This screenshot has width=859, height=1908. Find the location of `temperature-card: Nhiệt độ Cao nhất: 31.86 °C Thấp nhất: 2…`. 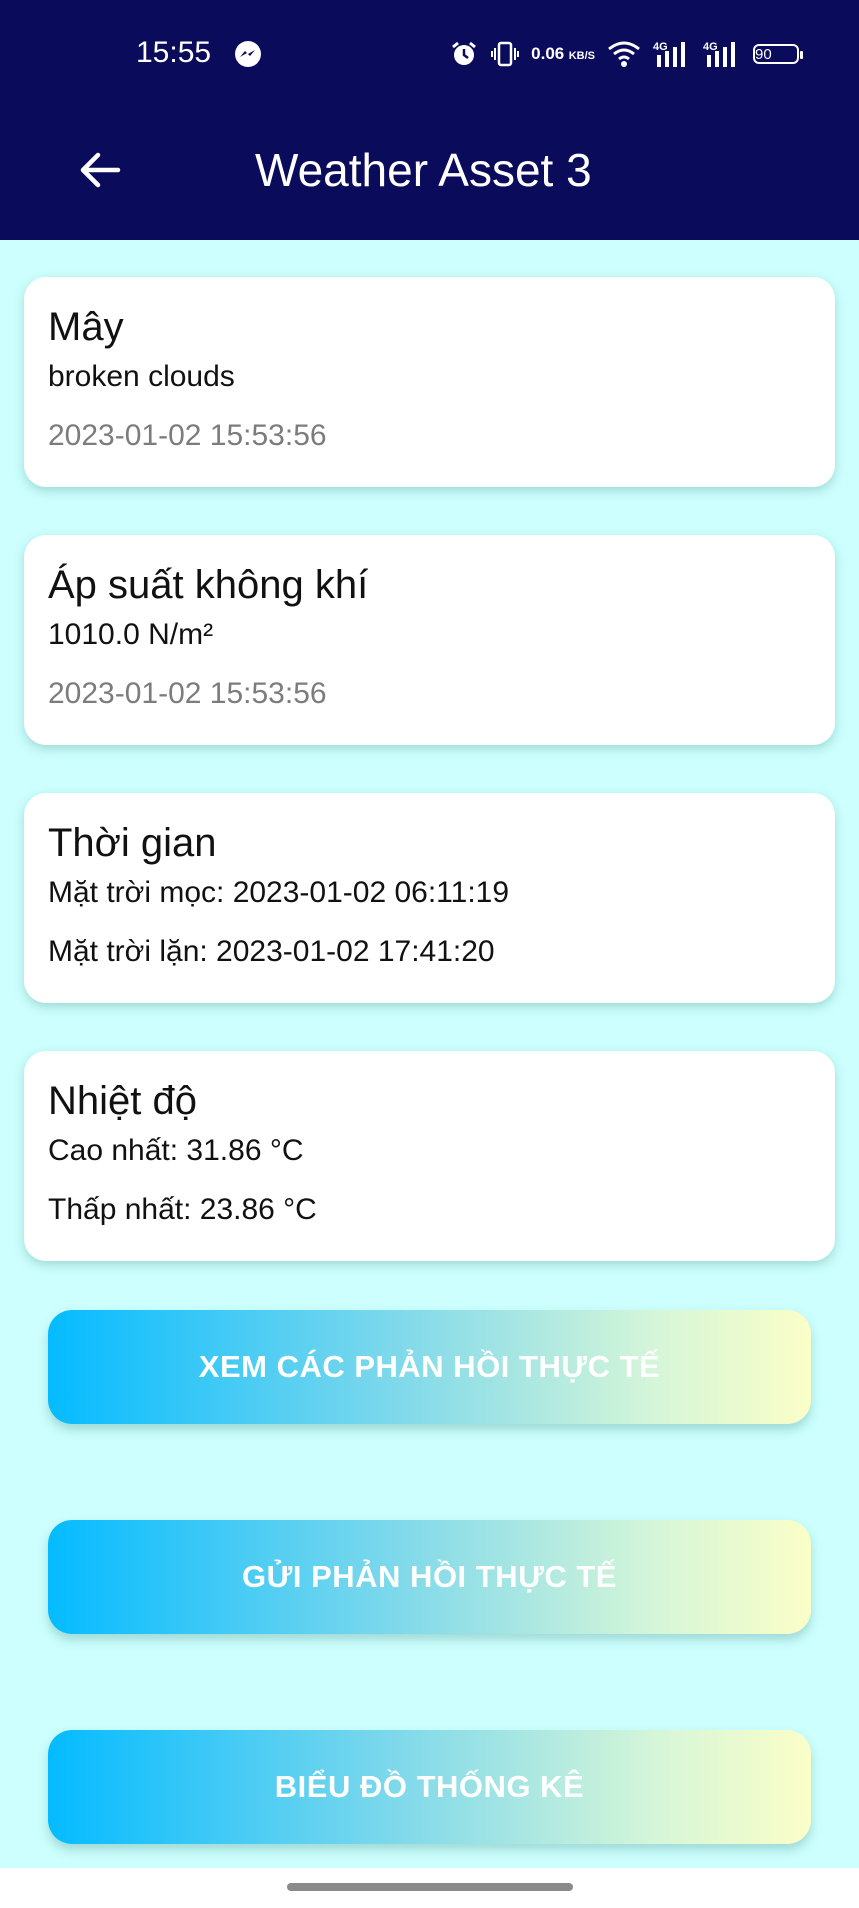

temperature-card: Nhiệt độ Cao nhất: 31.86 °C Thấp nhất: 2… is located at coordinates (429, 1156).